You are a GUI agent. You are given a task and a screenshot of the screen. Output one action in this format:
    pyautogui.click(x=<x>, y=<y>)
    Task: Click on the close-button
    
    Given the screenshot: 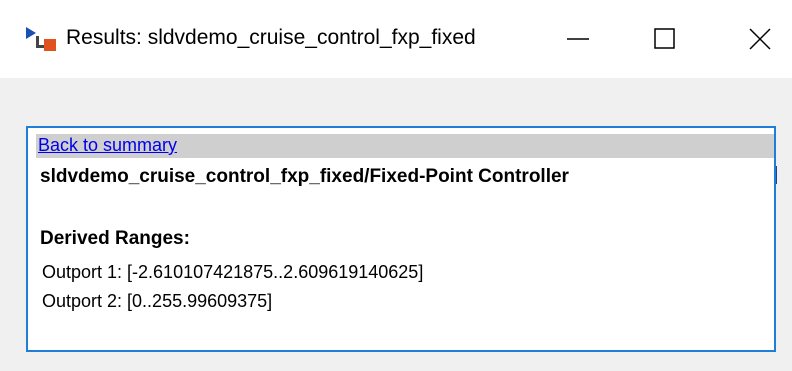 What is the action you would take?
    pyautogui.click(x=749, y=39)
    